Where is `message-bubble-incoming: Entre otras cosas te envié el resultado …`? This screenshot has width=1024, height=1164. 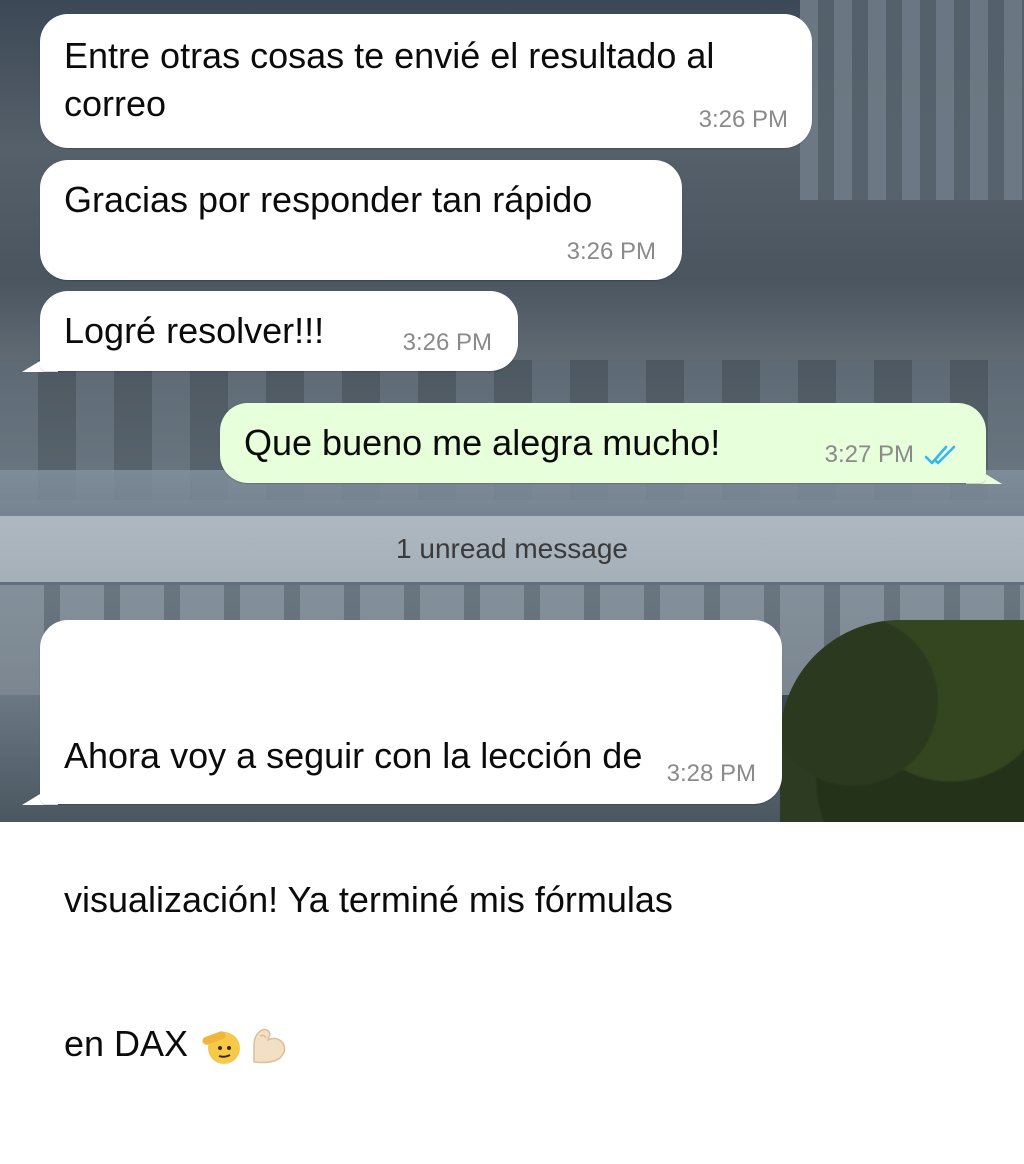 message-bubble-incoming: Entre otras cosas te envié el resultado … is located at coordinates (426, 81).